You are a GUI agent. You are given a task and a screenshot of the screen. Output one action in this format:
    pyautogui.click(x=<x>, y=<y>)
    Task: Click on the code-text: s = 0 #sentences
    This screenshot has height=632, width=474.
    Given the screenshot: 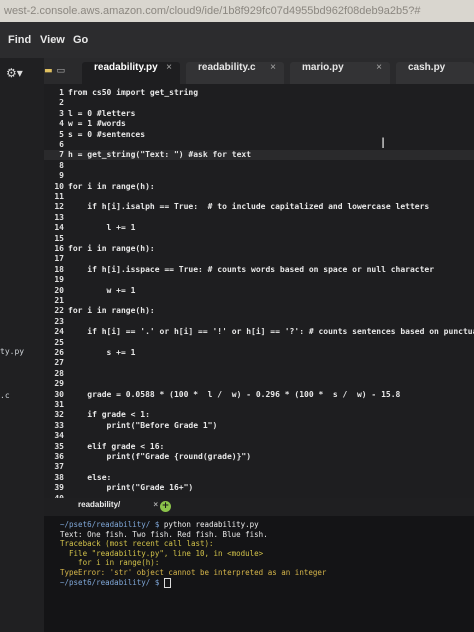 What is the action you would take?
    pyautogui.click(x=107, y=134)
    